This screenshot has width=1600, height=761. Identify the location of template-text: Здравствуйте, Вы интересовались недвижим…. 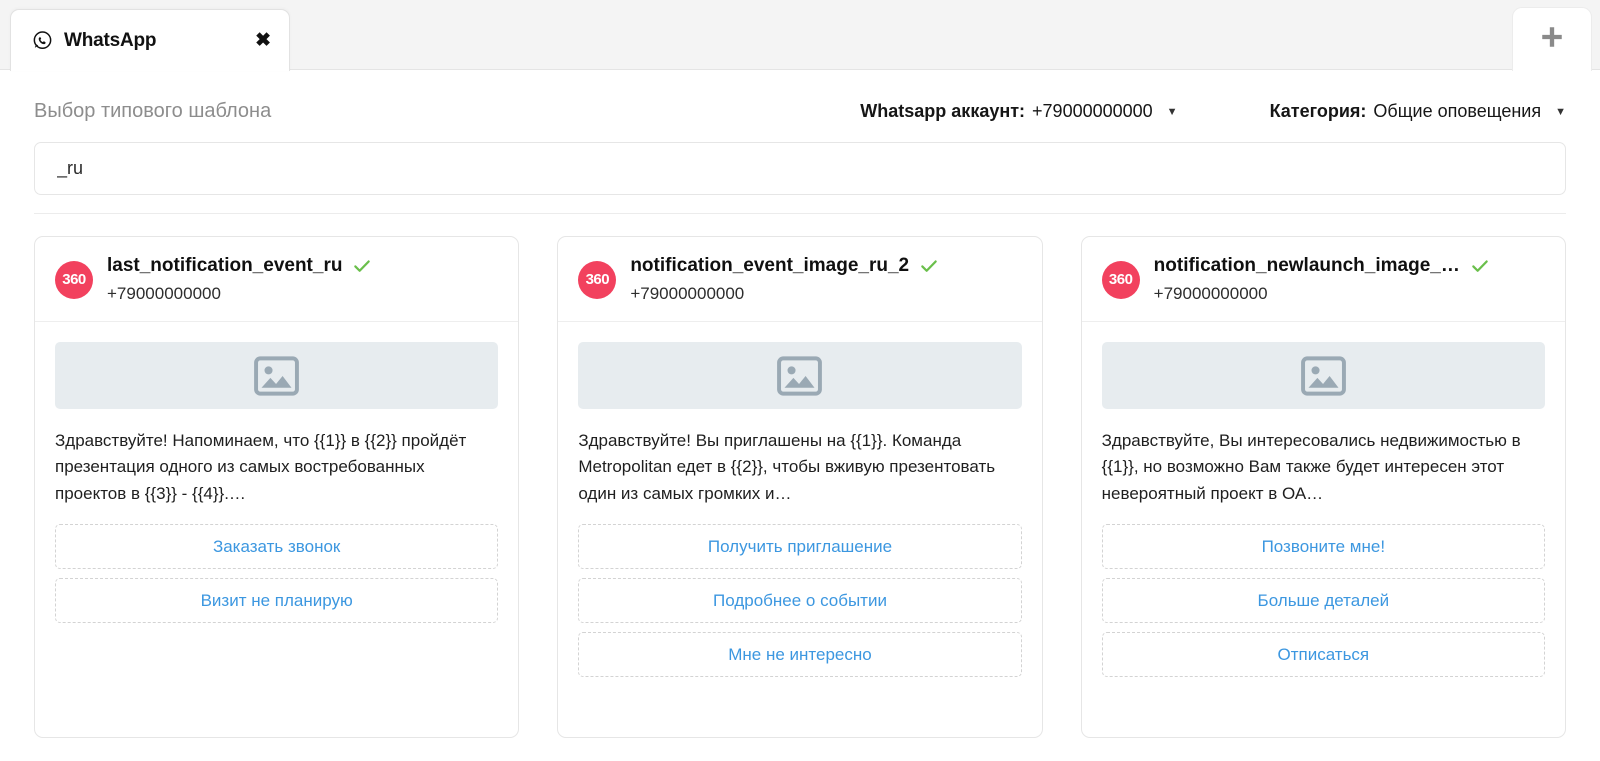
(1311, 467).